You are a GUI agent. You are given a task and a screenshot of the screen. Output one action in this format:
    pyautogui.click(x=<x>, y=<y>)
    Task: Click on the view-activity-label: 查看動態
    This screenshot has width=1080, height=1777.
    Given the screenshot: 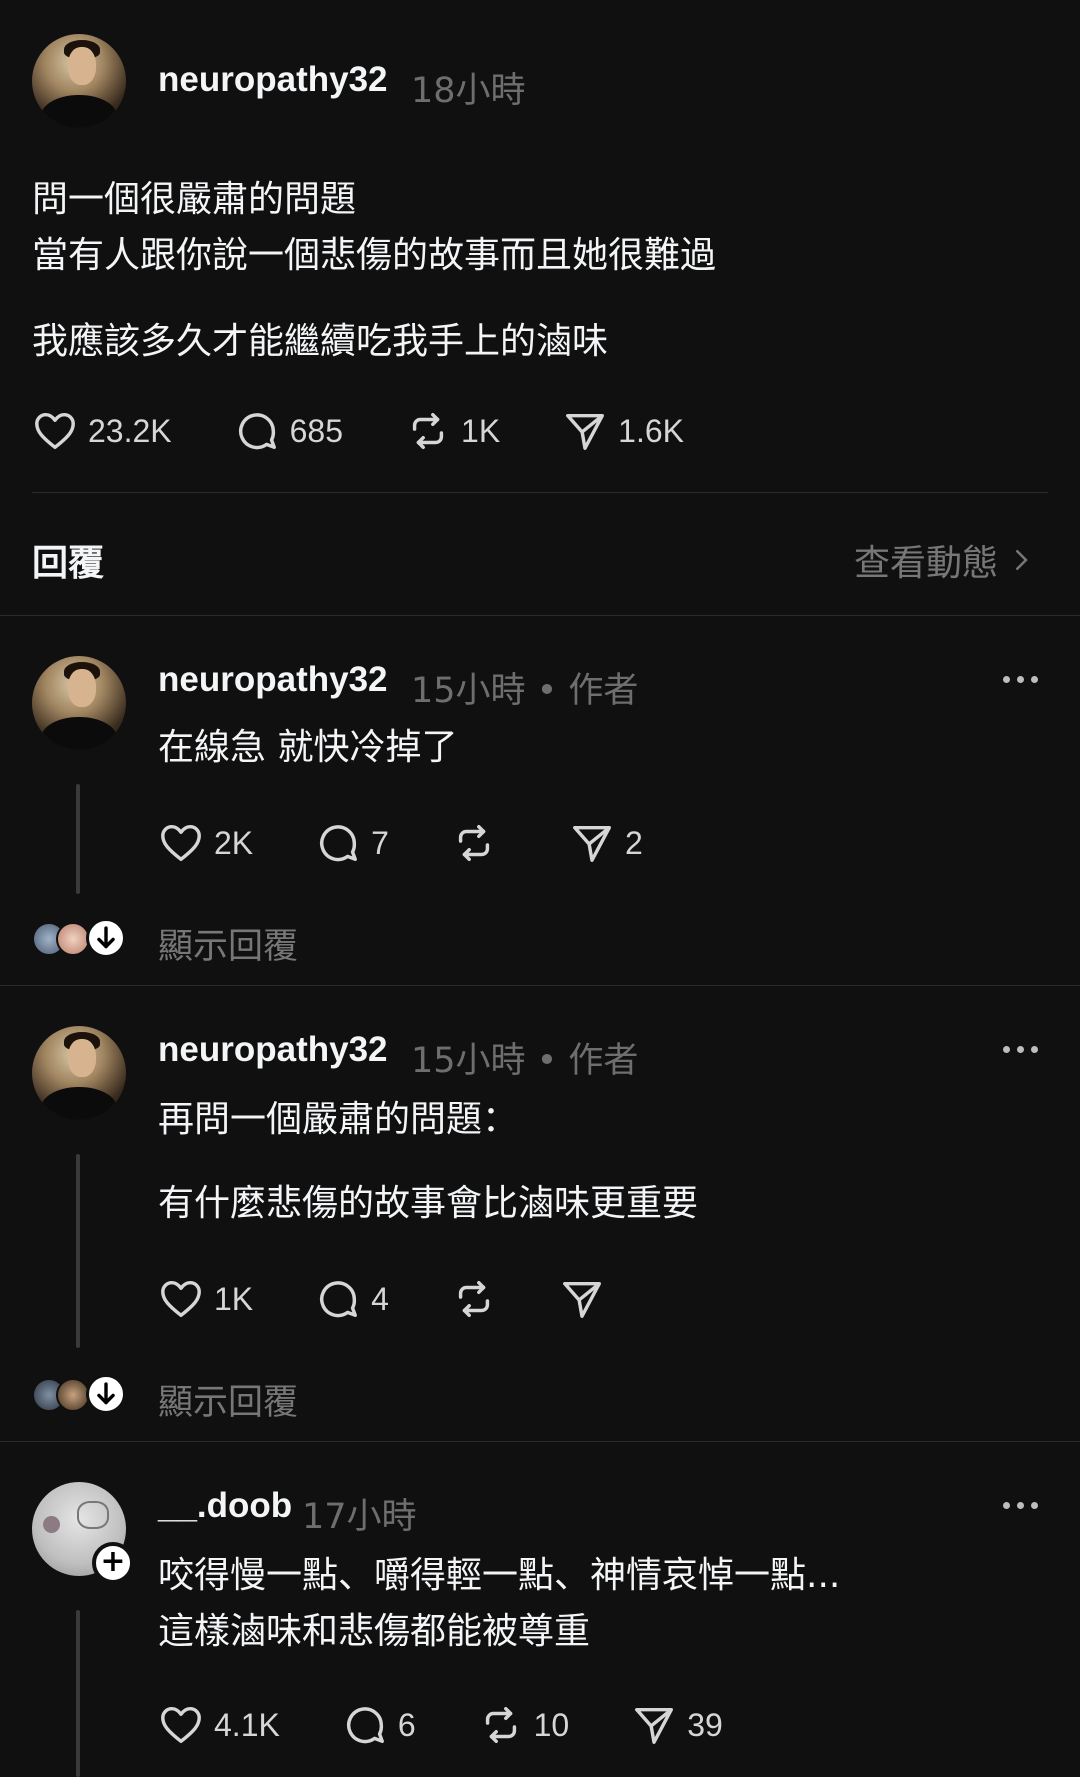 What is the action you would take?
    pyautogui.click(x=925, y=563)
    